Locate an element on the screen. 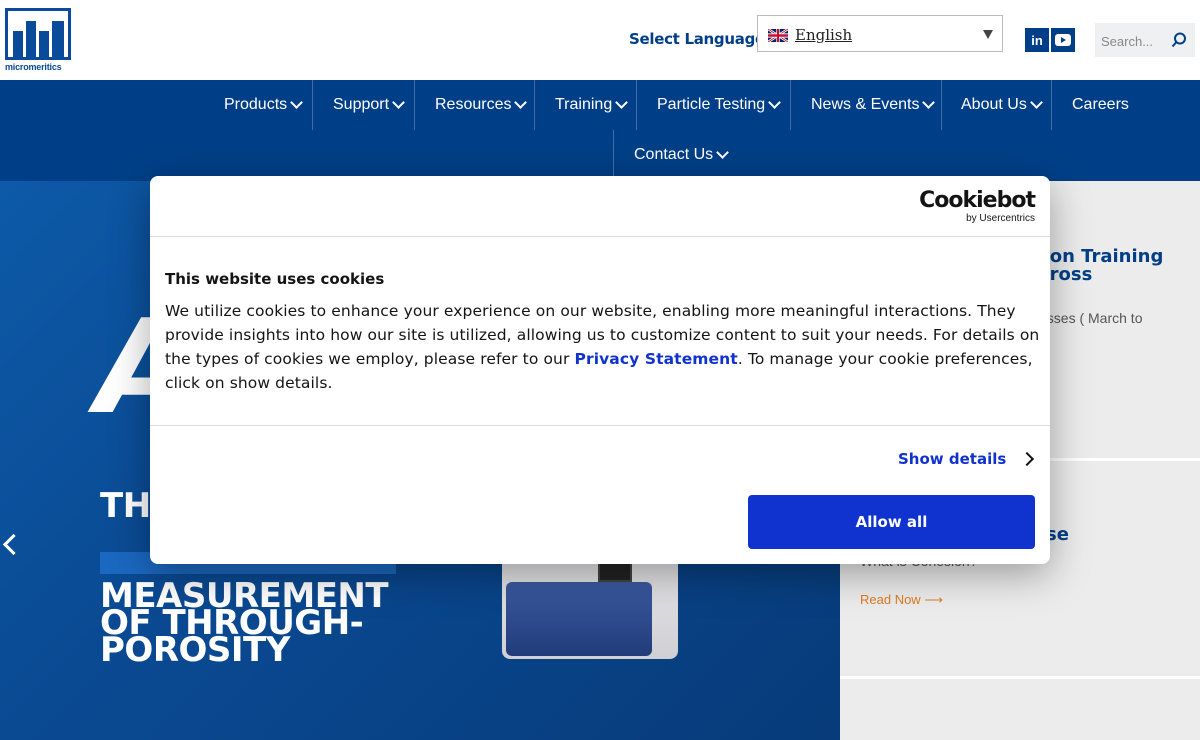 This screenshot has height=740, width=1200. cookiebot-logo: Cookiebot by Usercentrics is located at coordinates (977, 206).